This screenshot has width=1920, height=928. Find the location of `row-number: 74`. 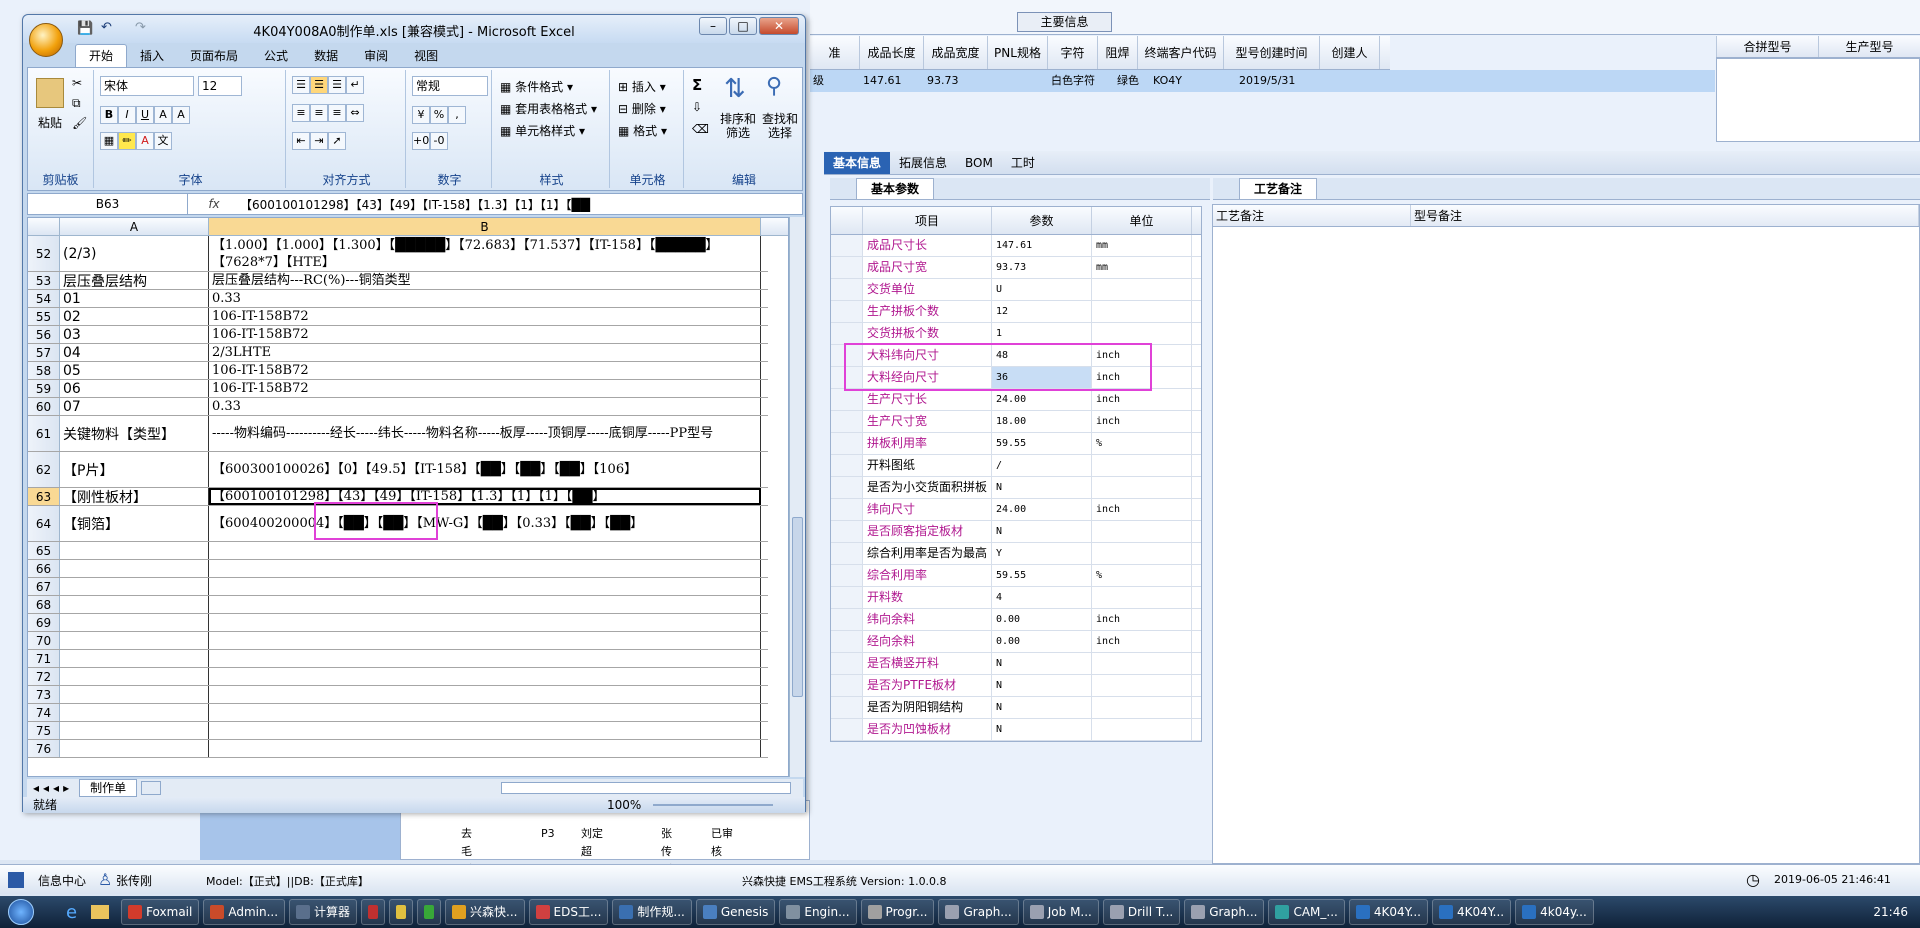

row-number: 74 is located at coordinates (44, 712).